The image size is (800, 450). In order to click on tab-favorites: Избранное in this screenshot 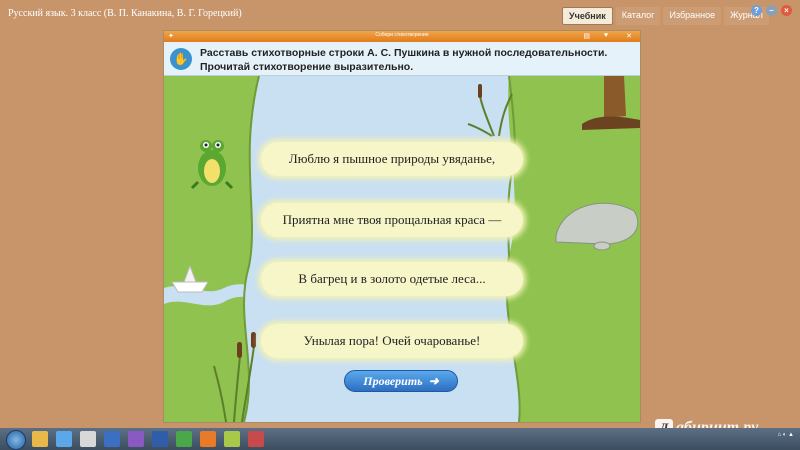, I will do `click(692, 16)`.